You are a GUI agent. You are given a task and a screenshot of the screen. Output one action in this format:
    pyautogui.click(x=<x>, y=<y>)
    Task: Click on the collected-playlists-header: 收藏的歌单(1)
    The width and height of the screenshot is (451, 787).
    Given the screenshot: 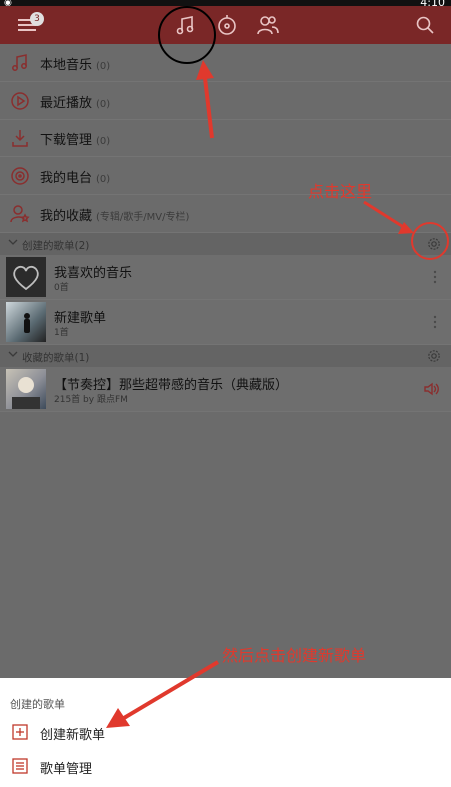 What is the action you would take?
    pyautogui.click(x=225, y=356)
    